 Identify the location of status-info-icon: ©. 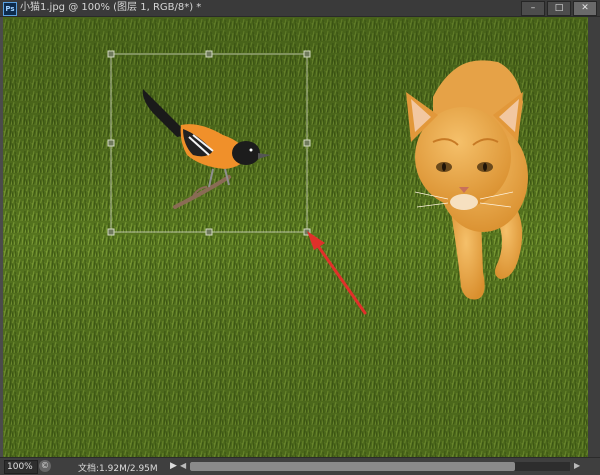
(45, 466).